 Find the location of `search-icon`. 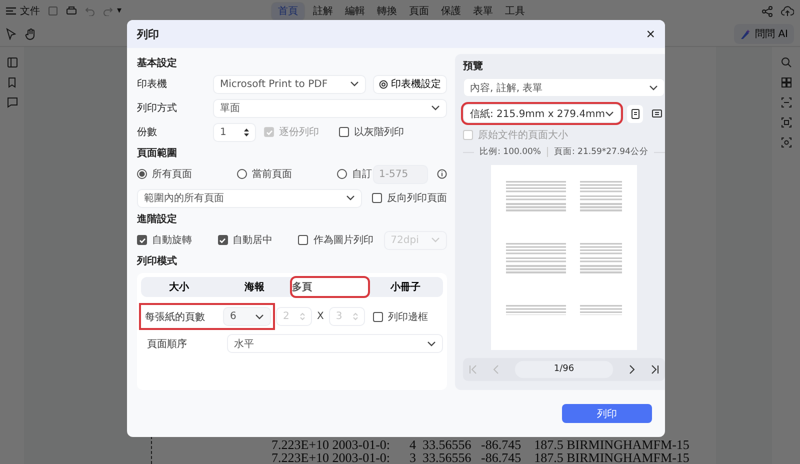

search-icon is located at coordinates (786, 62).